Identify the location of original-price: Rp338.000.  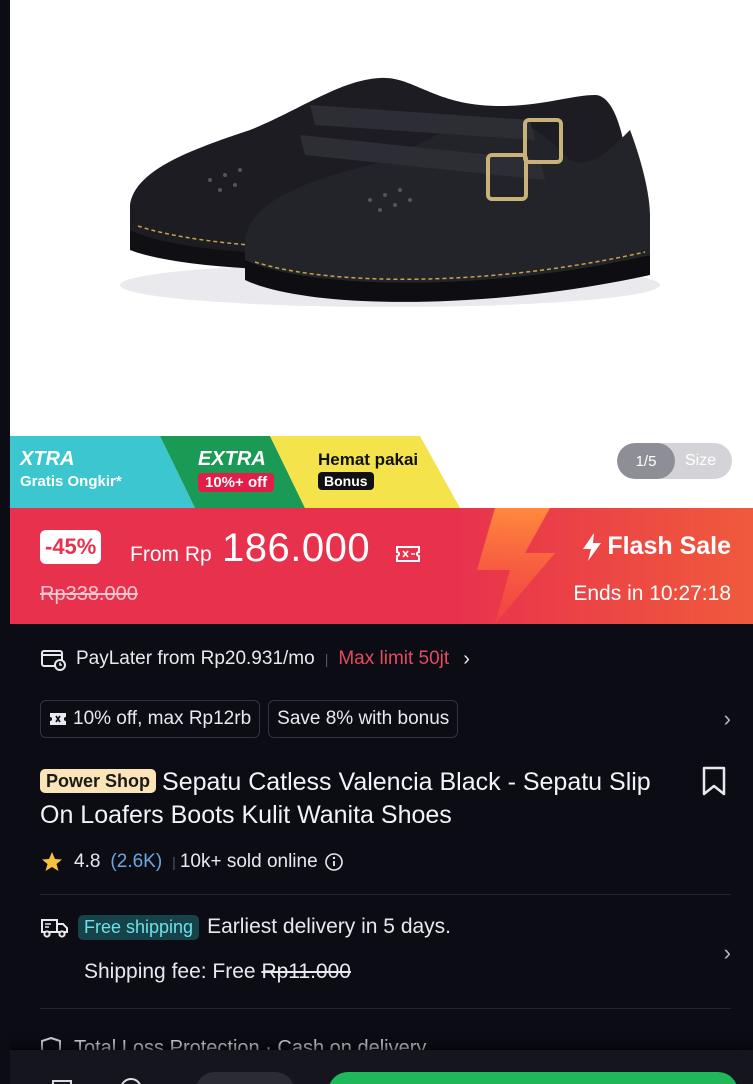
(89, 594).